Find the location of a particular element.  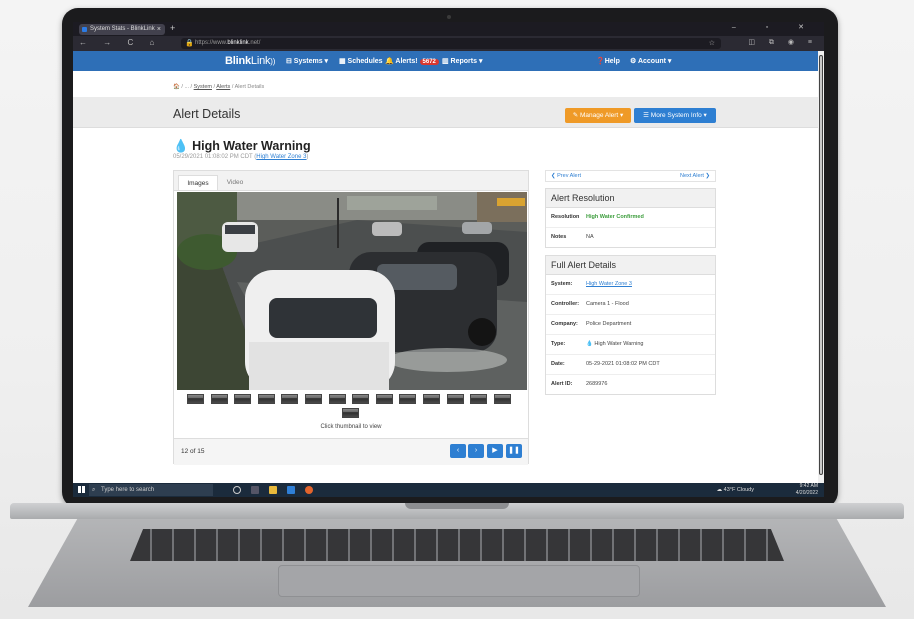

home-icon: 🏠 is located at coordinates (176, 87).